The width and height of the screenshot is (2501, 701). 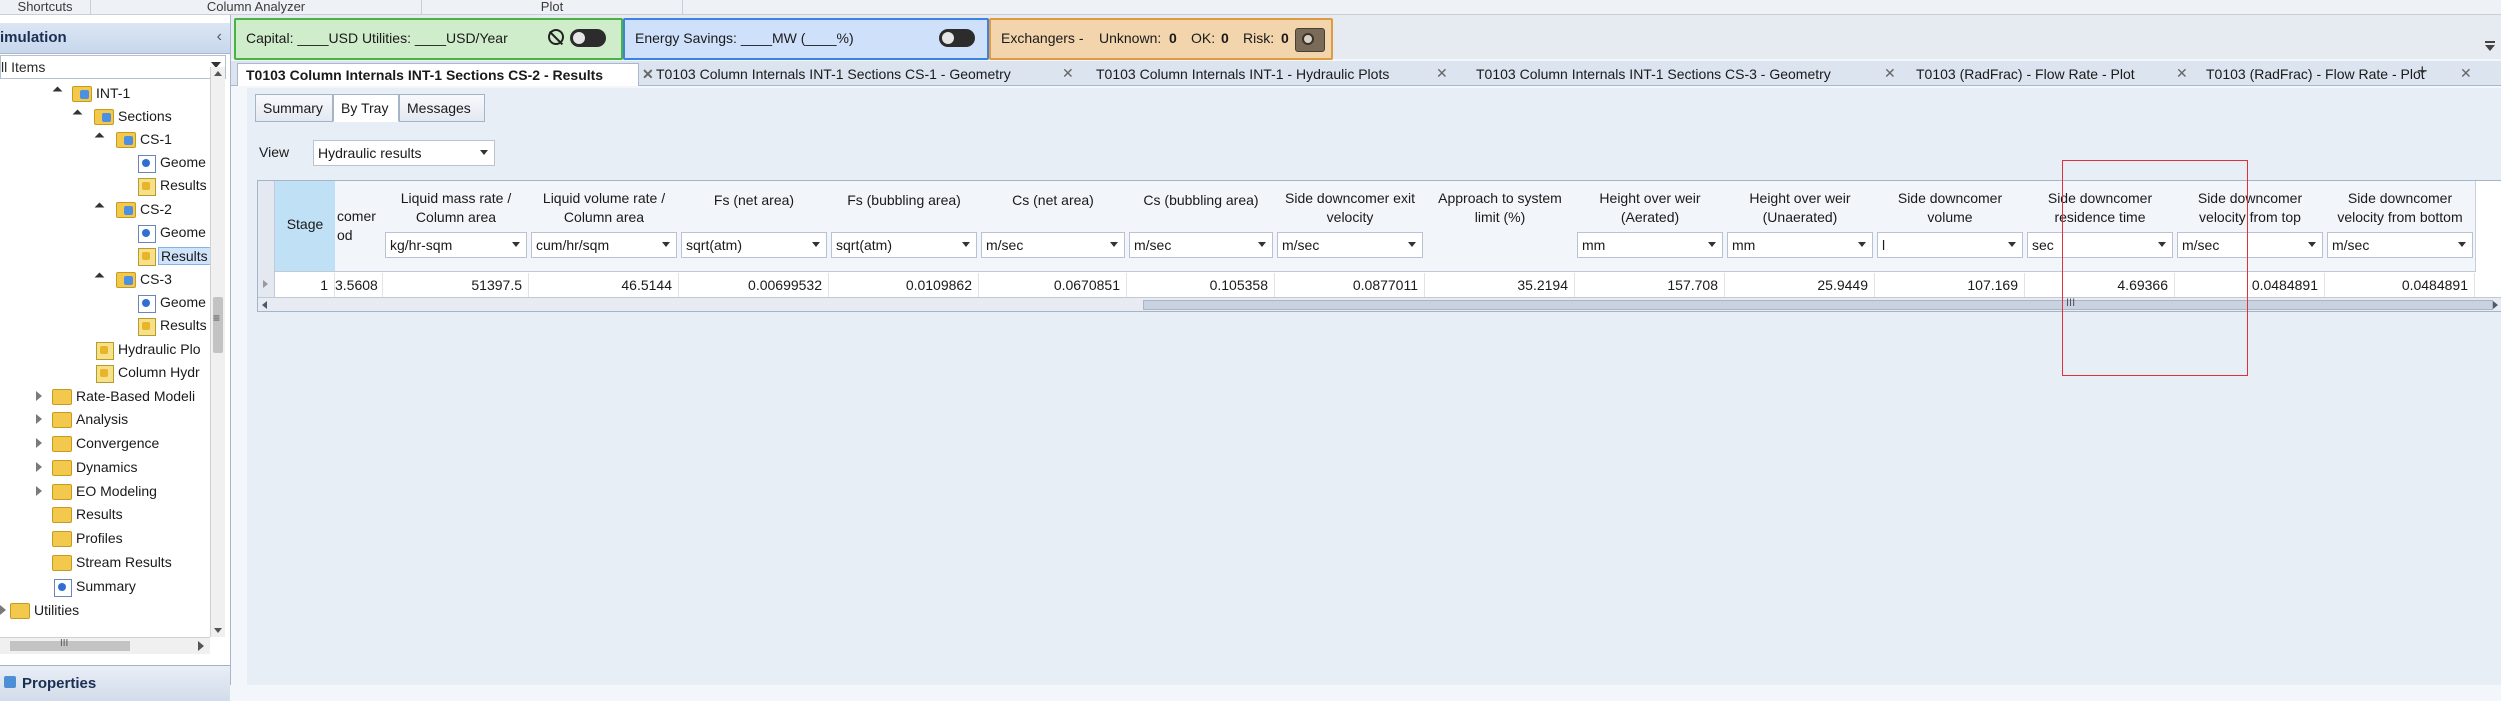 What do you see at coordinates (1800, 285) in the screenshot?
I see `table-cell: 25.9449` at bounding box center [1800, 285].